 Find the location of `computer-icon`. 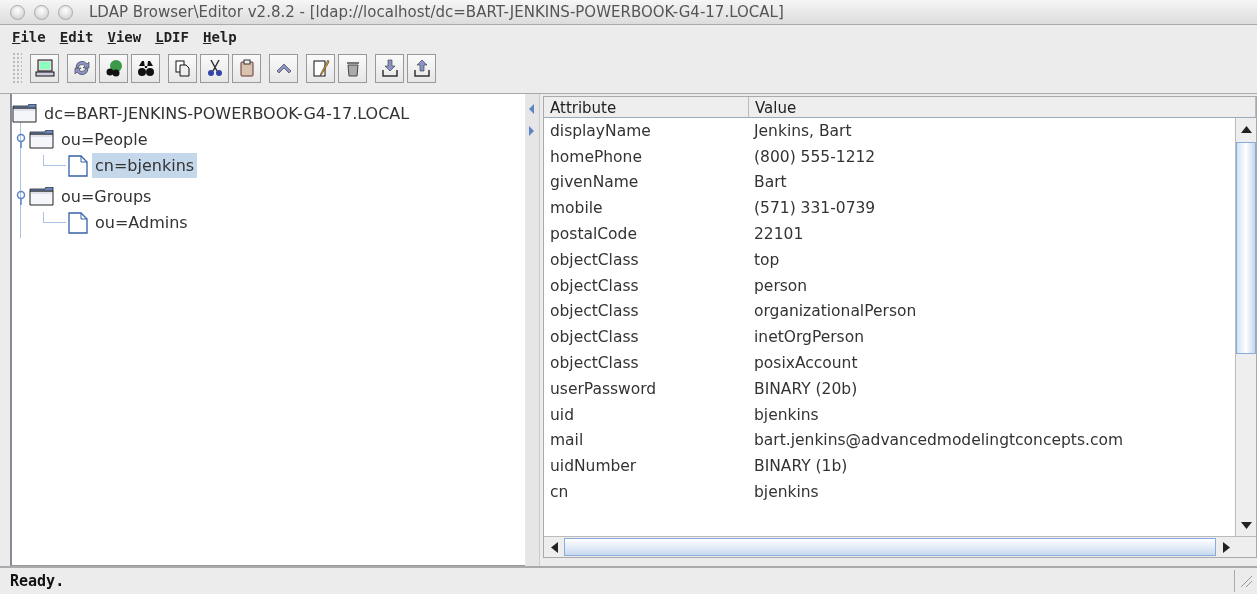

computer-icon is located at coordinates (44, 68).